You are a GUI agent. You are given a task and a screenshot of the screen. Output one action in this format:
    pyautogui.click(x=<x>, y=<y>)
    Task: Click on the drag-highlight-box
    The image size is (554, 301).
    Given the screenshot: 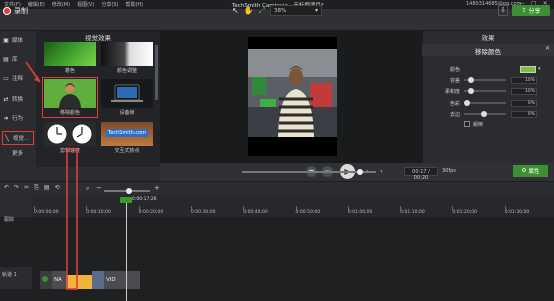 What is the action you would take?
    pyautogui.click(x=72, y=219)
    